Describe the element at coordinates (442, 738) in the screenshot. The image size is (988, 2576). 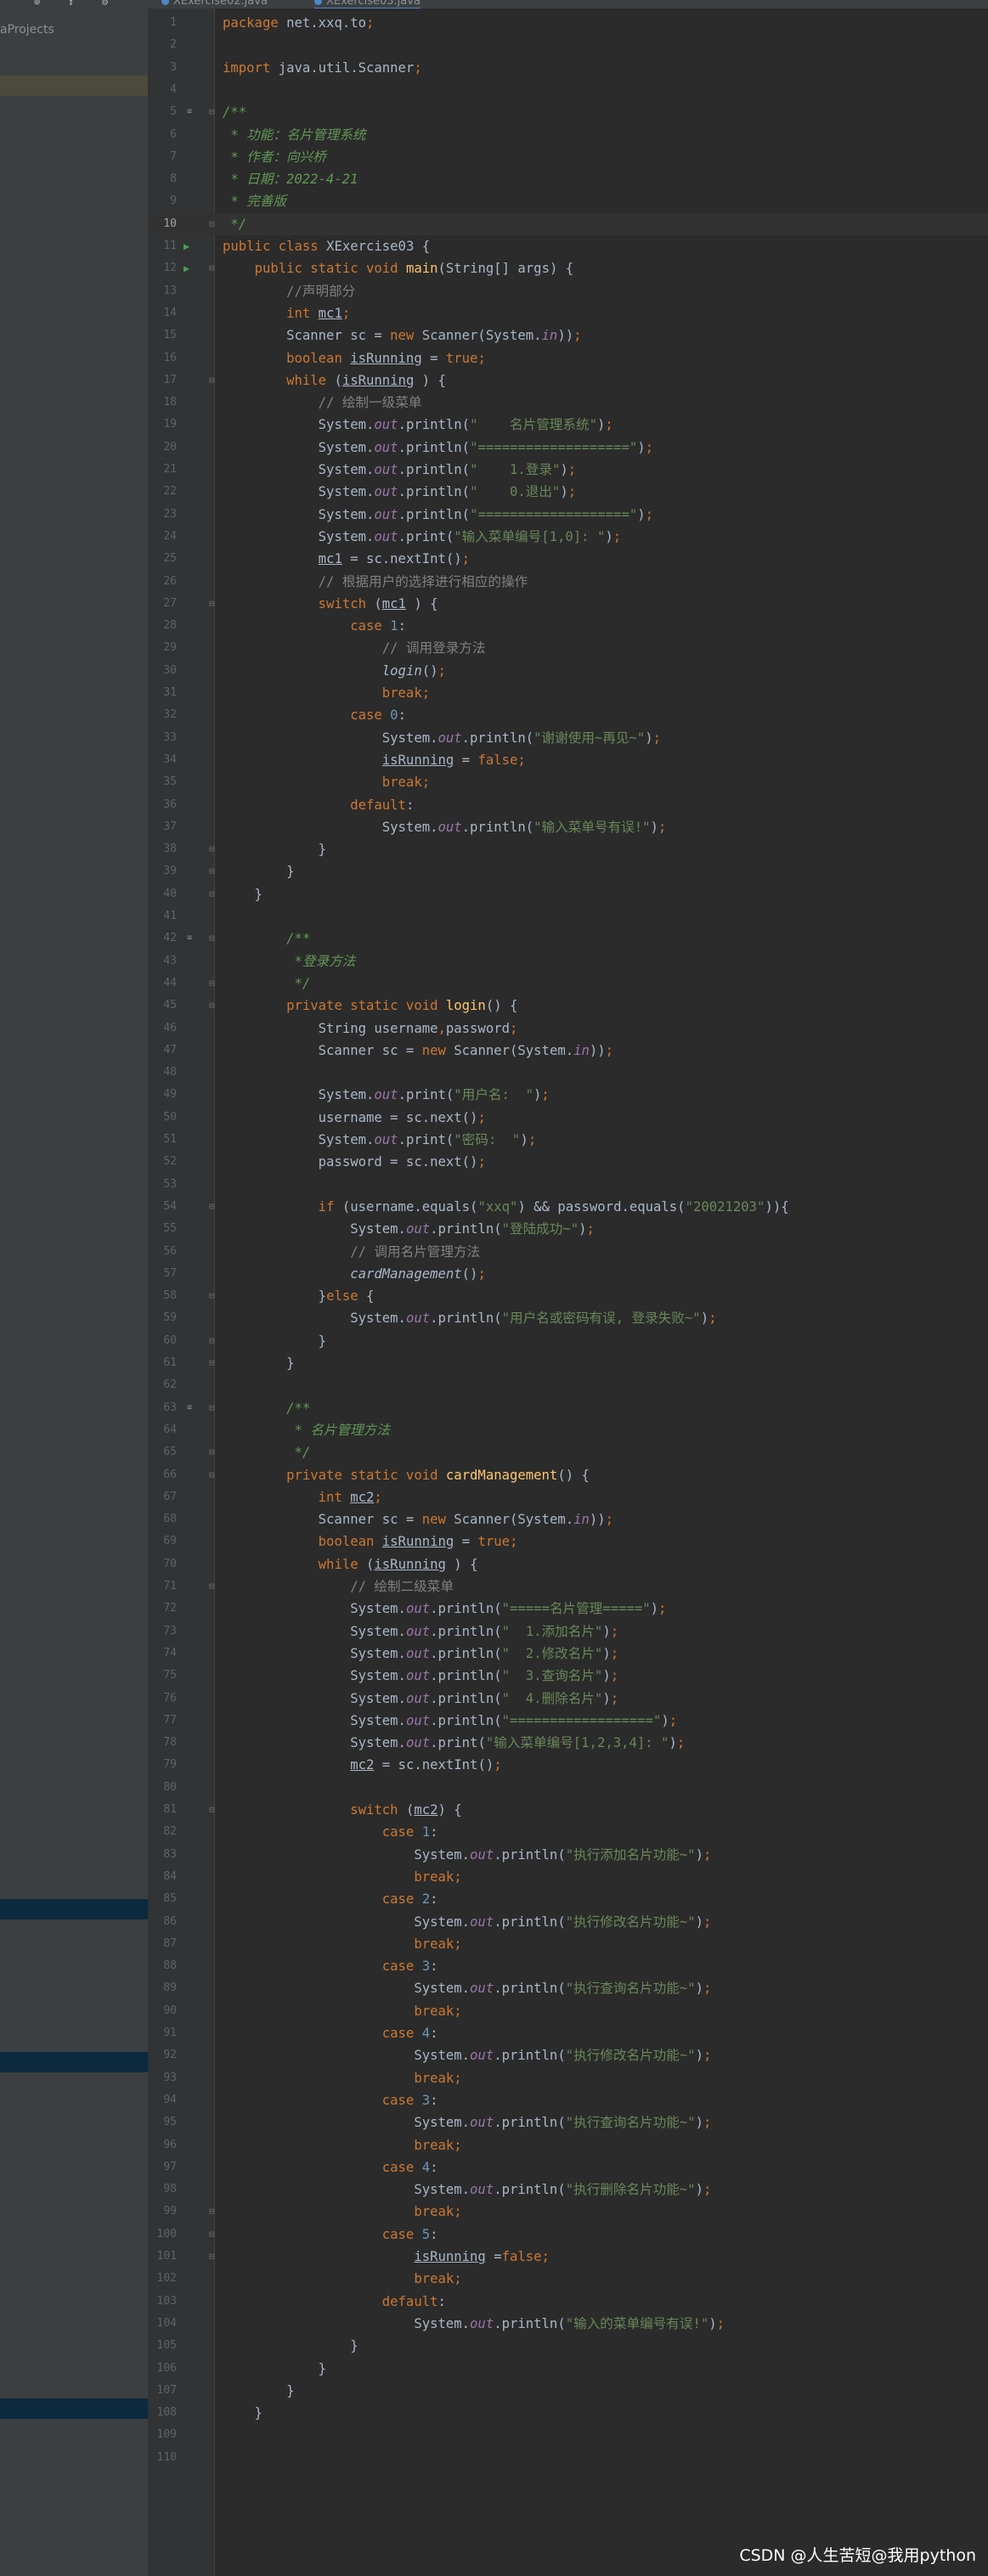
I see `code-line: System.out.println("谢谢使用~再见~");` at that location.